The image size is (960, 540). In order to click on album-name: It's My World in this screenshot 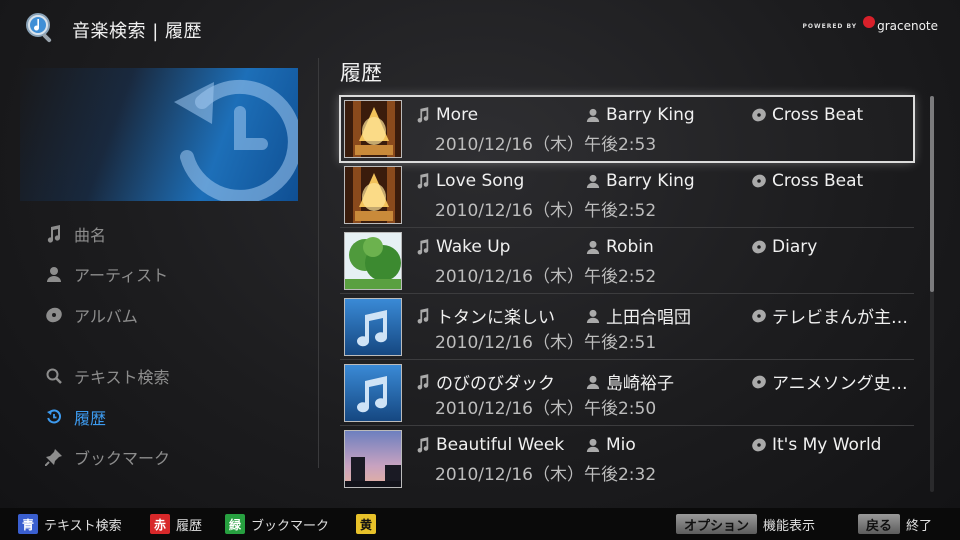, I will do `click(830, 445)`.